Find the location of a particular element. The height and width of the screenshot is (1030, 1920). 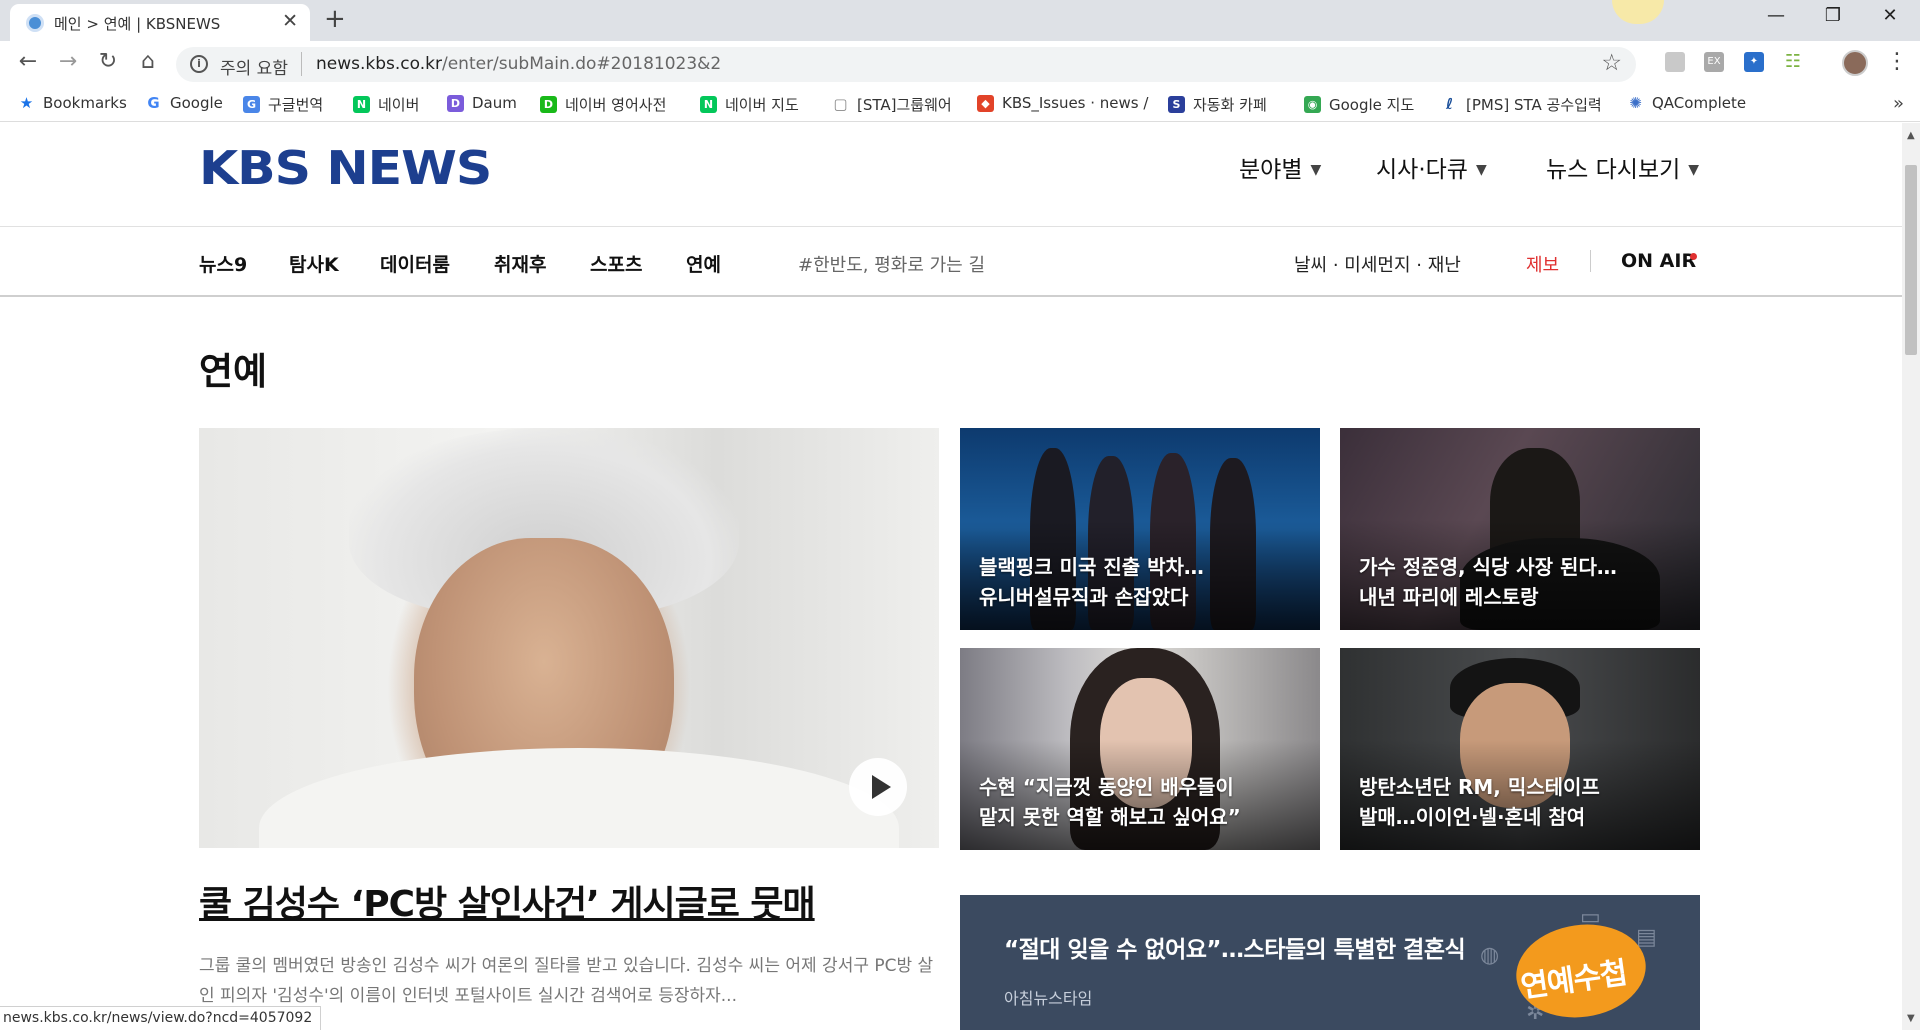

subnav-divider is located at coordinates (951, 296).